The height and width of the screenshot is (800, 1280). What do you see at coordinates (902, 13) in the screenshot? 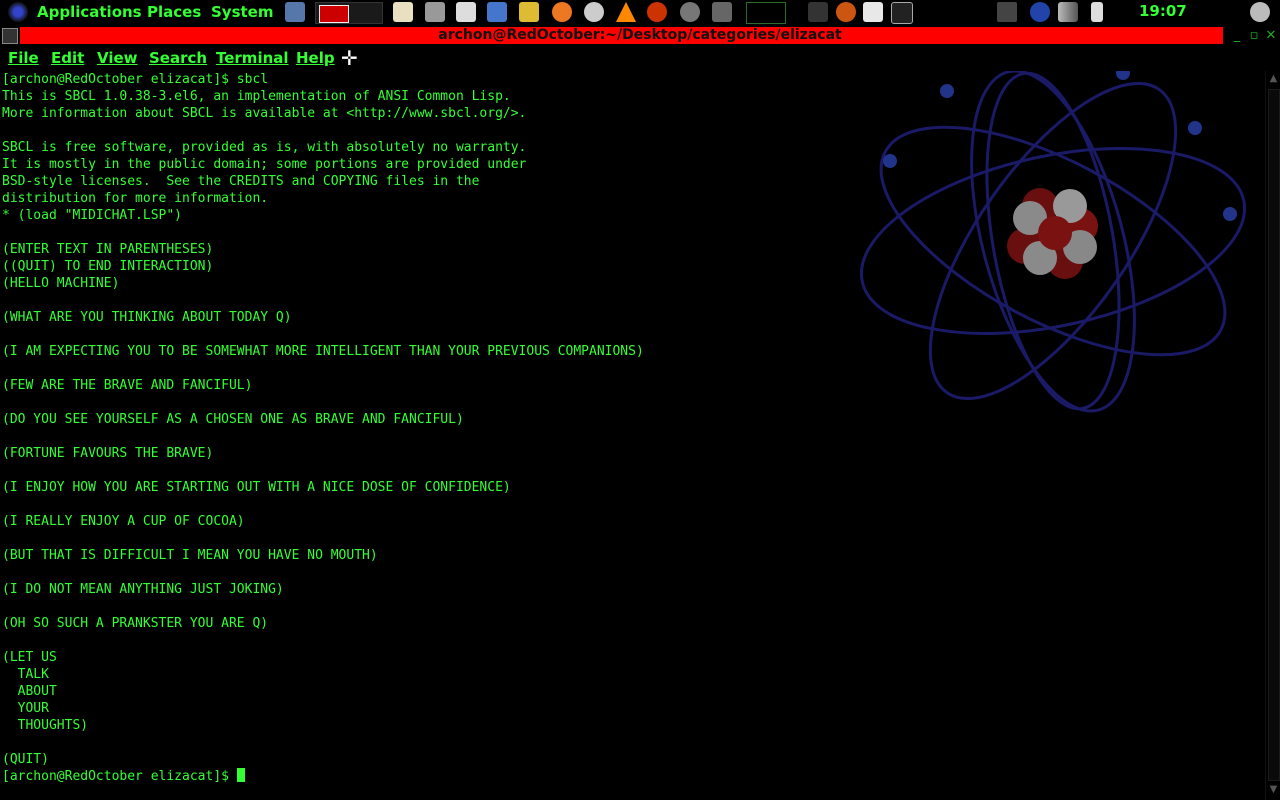
I see `terminal-launcher-icon` at bounding box center [902, 13].